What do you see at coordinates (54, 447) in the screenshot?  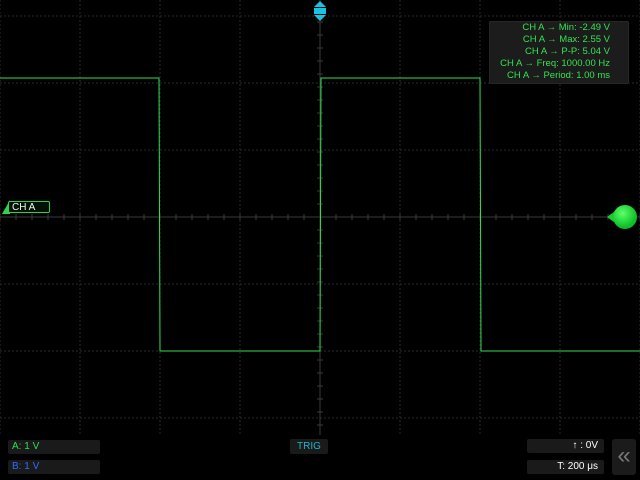 I see `channel-a-scale-button: A: 1 V` at bounding box center [54, 447].